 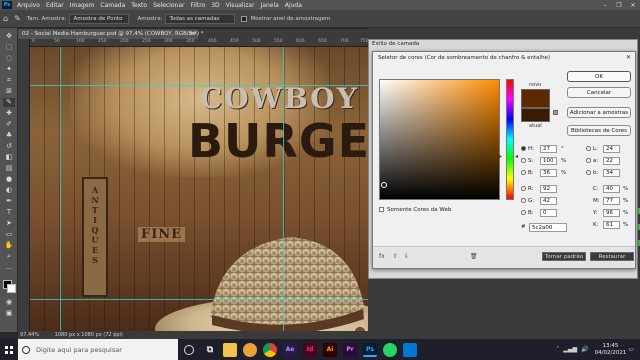 What do you see at coordinates (9, 102) in the screenshot?
I see `eyedropper-icon: ✎` at bounding box center [9, 102].